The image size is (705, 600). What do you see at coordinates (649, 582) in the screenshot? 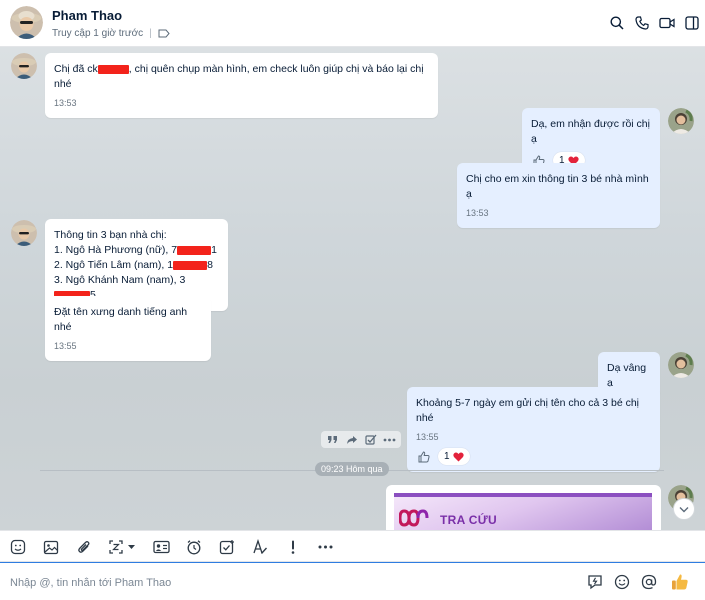
I see `mention-icon` at bounding box center [649, 582].